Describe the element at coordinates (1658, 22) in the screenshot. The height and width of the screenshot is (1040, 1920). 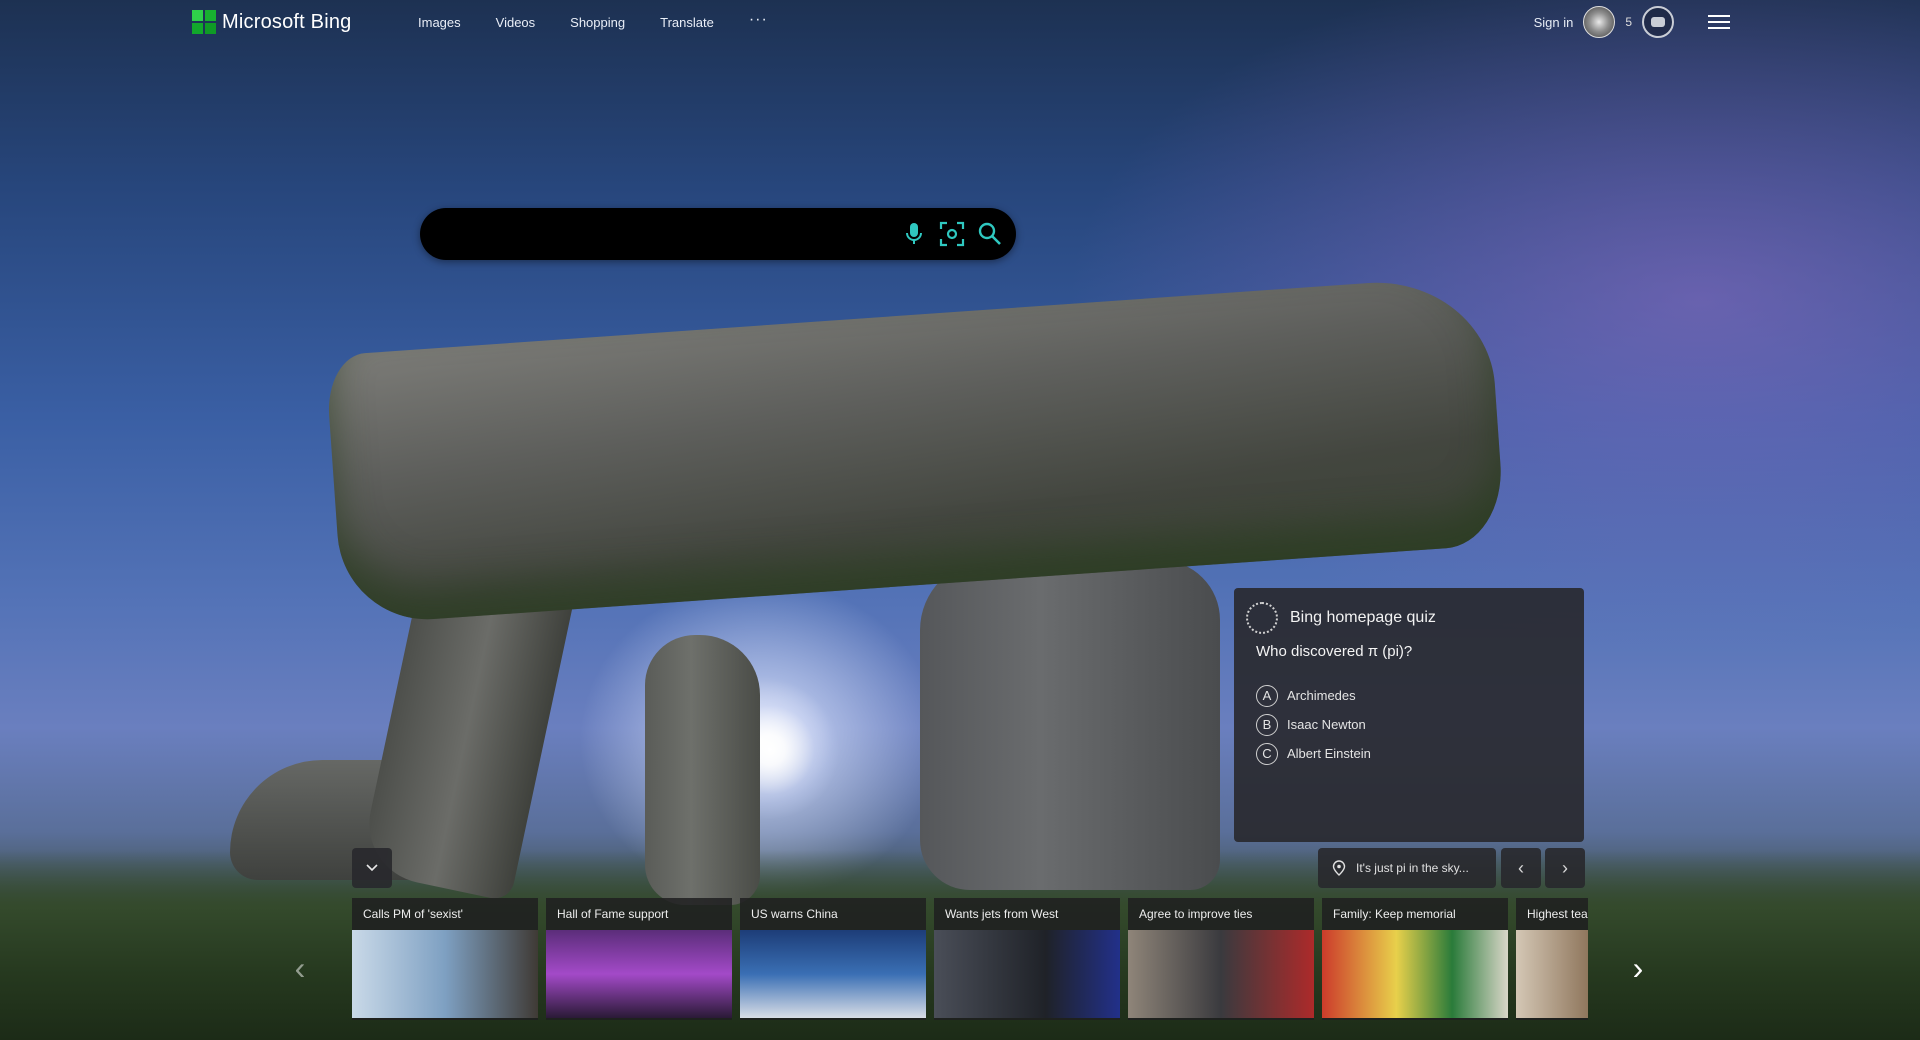
I see `rewards-icon` at that location.